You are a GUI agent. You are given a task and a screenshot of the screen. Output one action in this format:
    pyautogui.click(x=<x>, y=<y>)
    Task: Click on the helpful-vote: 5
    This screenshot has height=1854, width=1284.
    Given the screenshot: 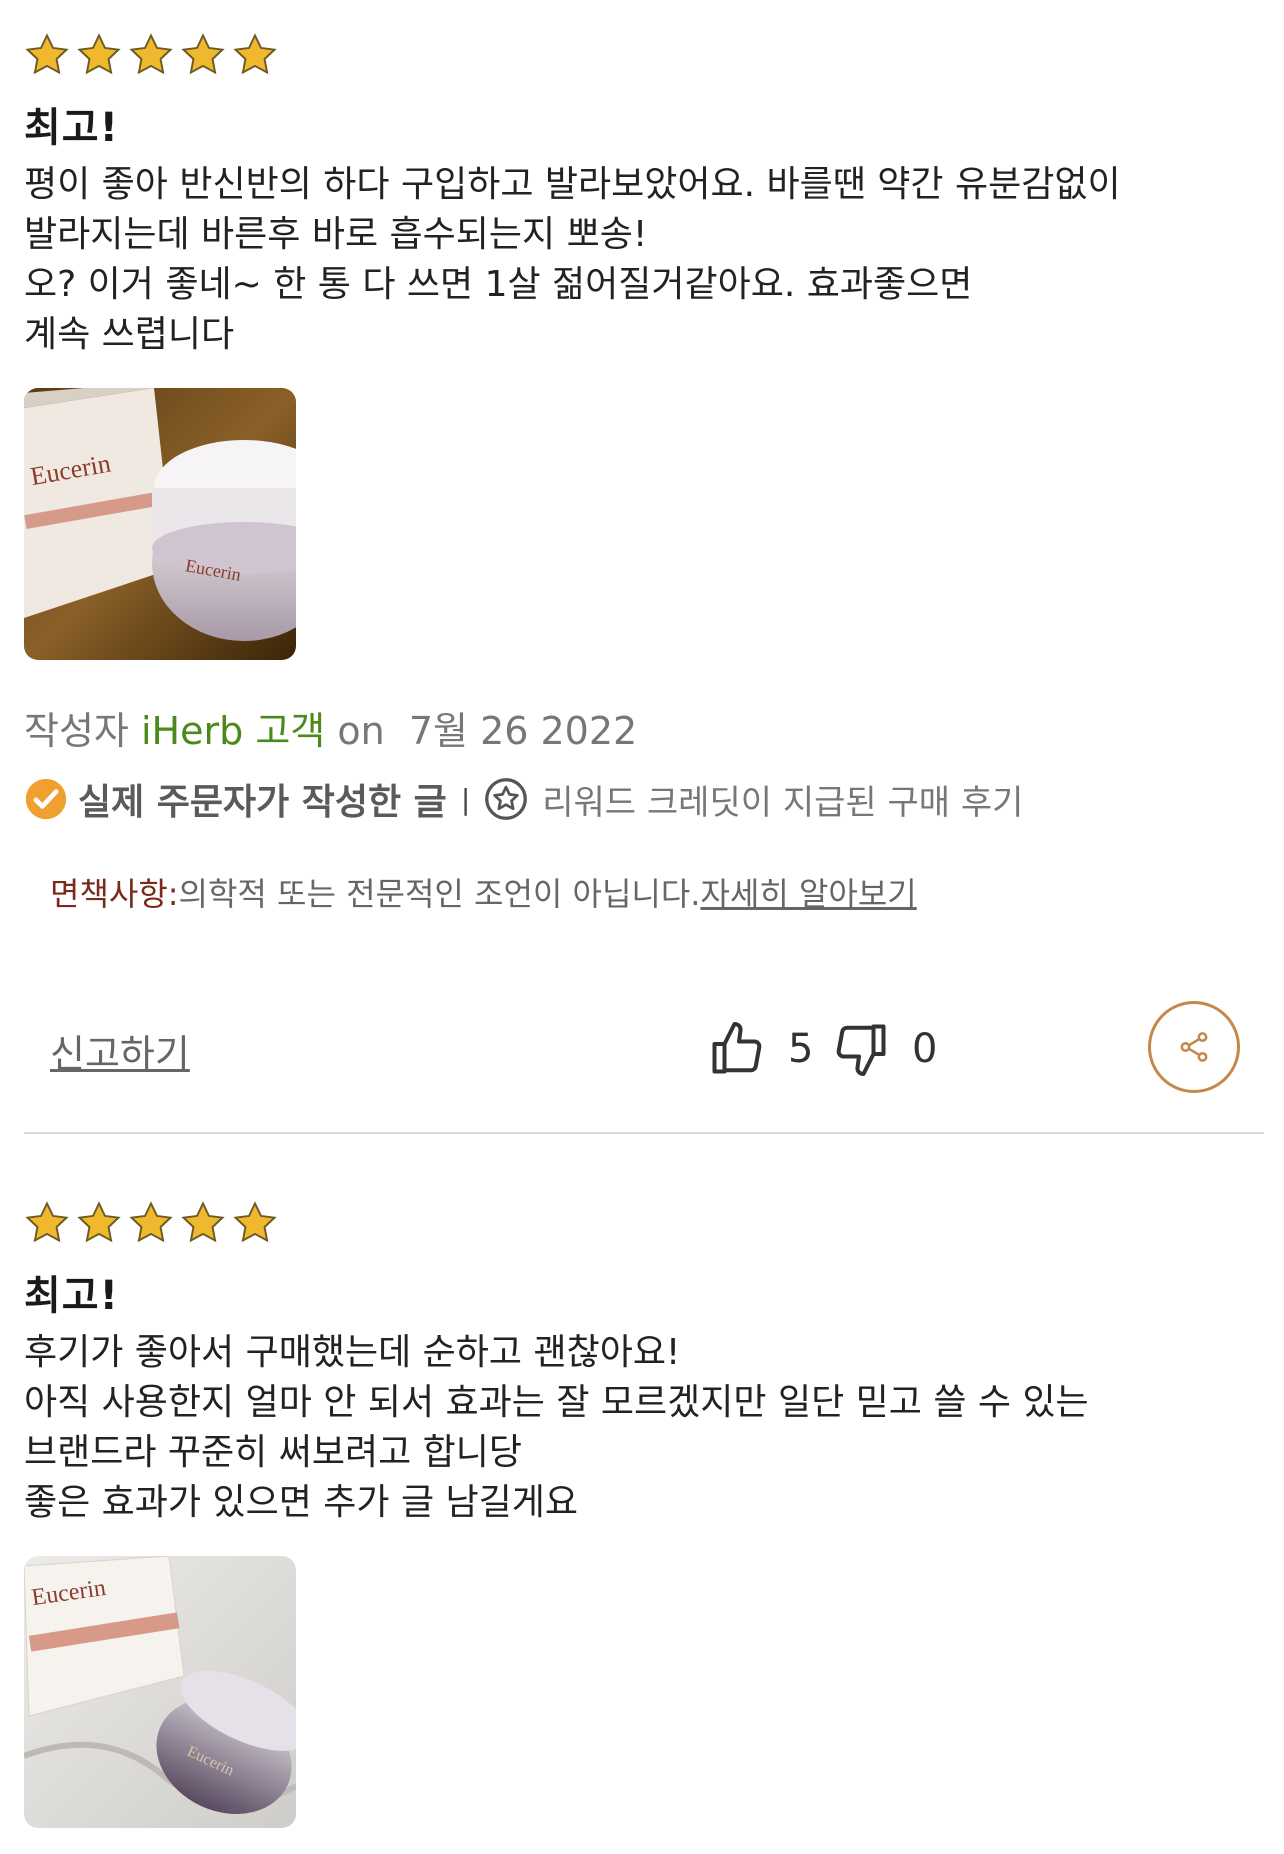 What is the action you would take?
    pyautogui.click(x=759, y=1049)
    